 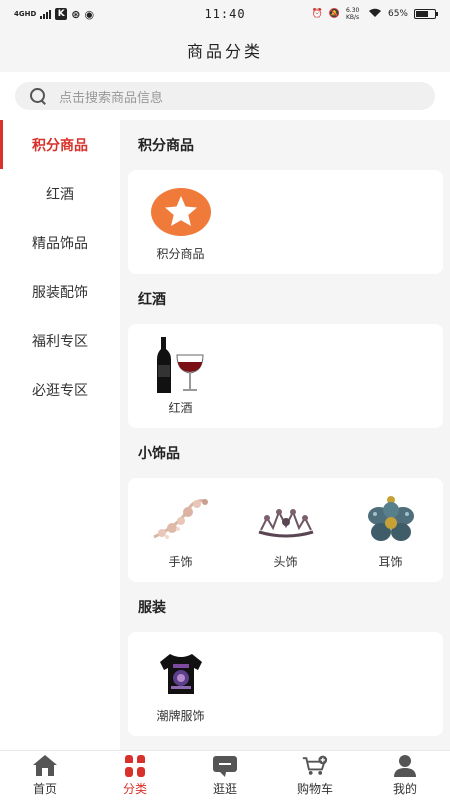 What do you see at coordinates (76, 14) in the screenshot?
I see `weibo-icon: ⊛` at bounding box center [76, 14].